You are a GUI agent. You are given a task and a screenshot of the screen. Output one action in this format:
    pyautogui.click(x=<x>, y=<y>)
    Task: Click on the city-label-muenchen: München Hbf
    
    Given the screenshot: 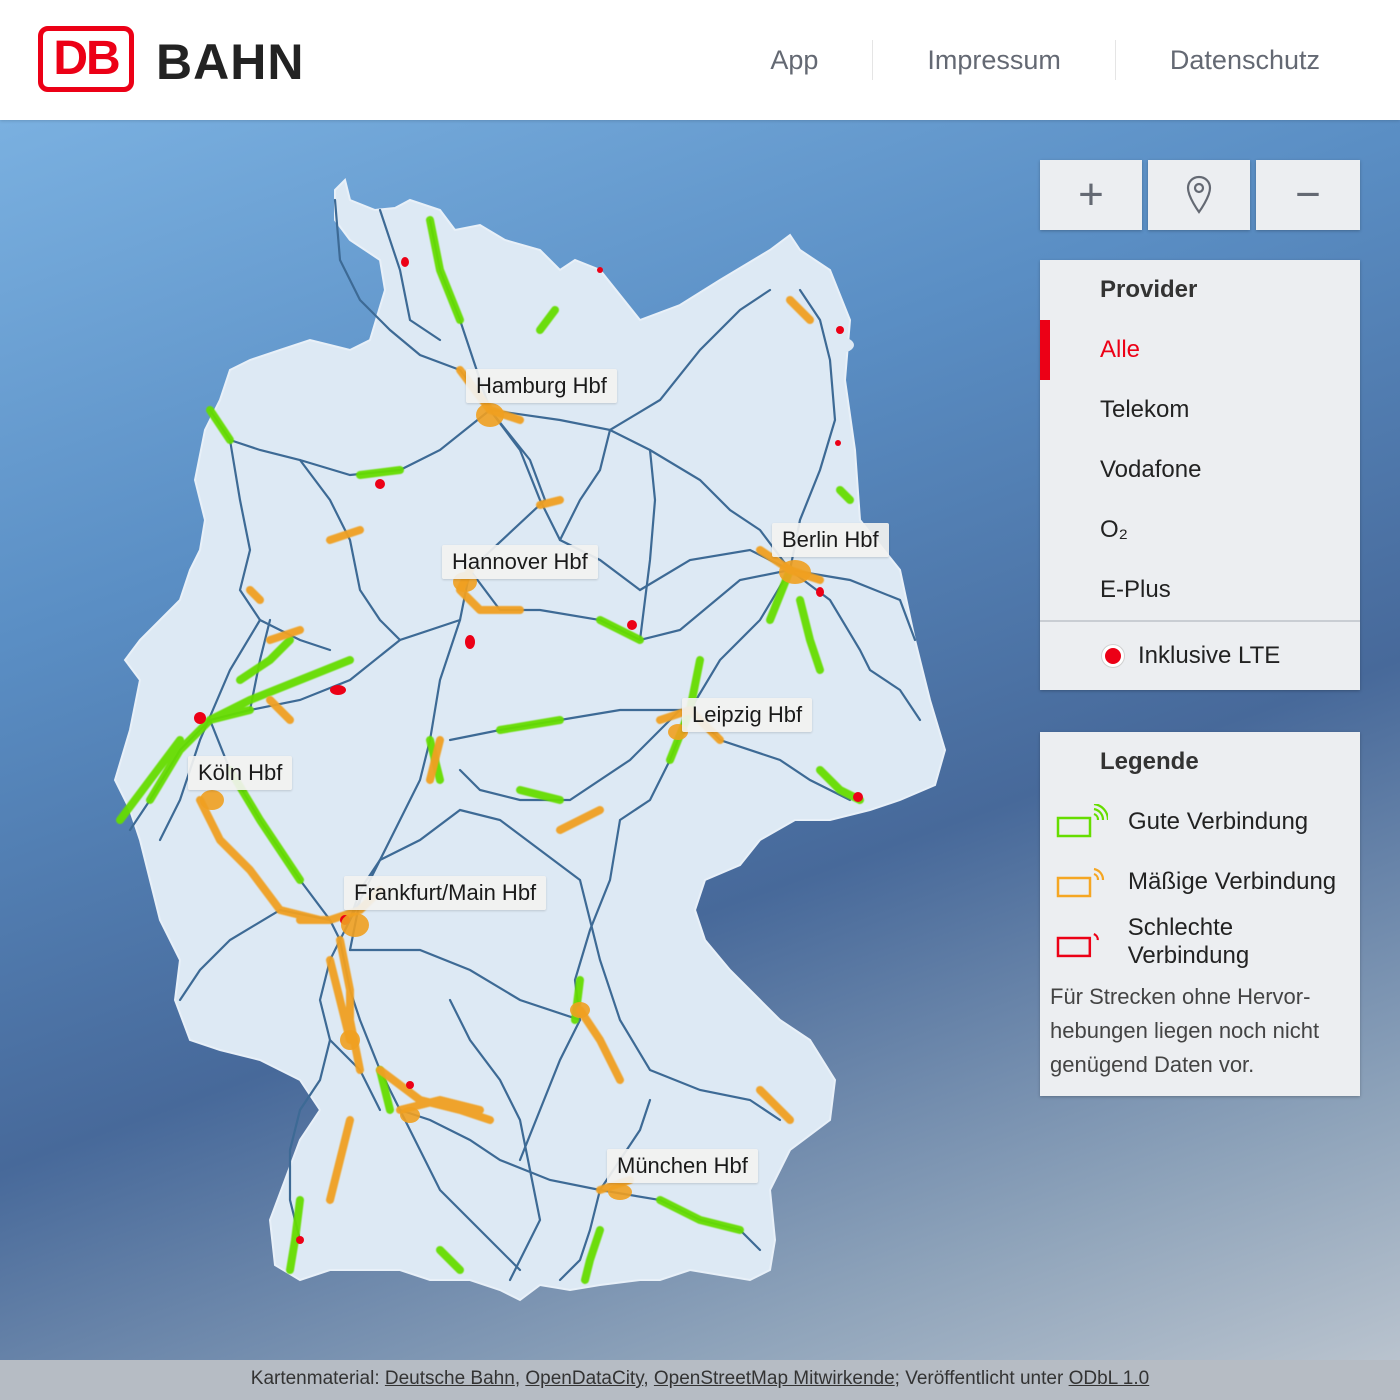 What is the action you would take?
    pyautogui.click(x=682, y=1166)
    